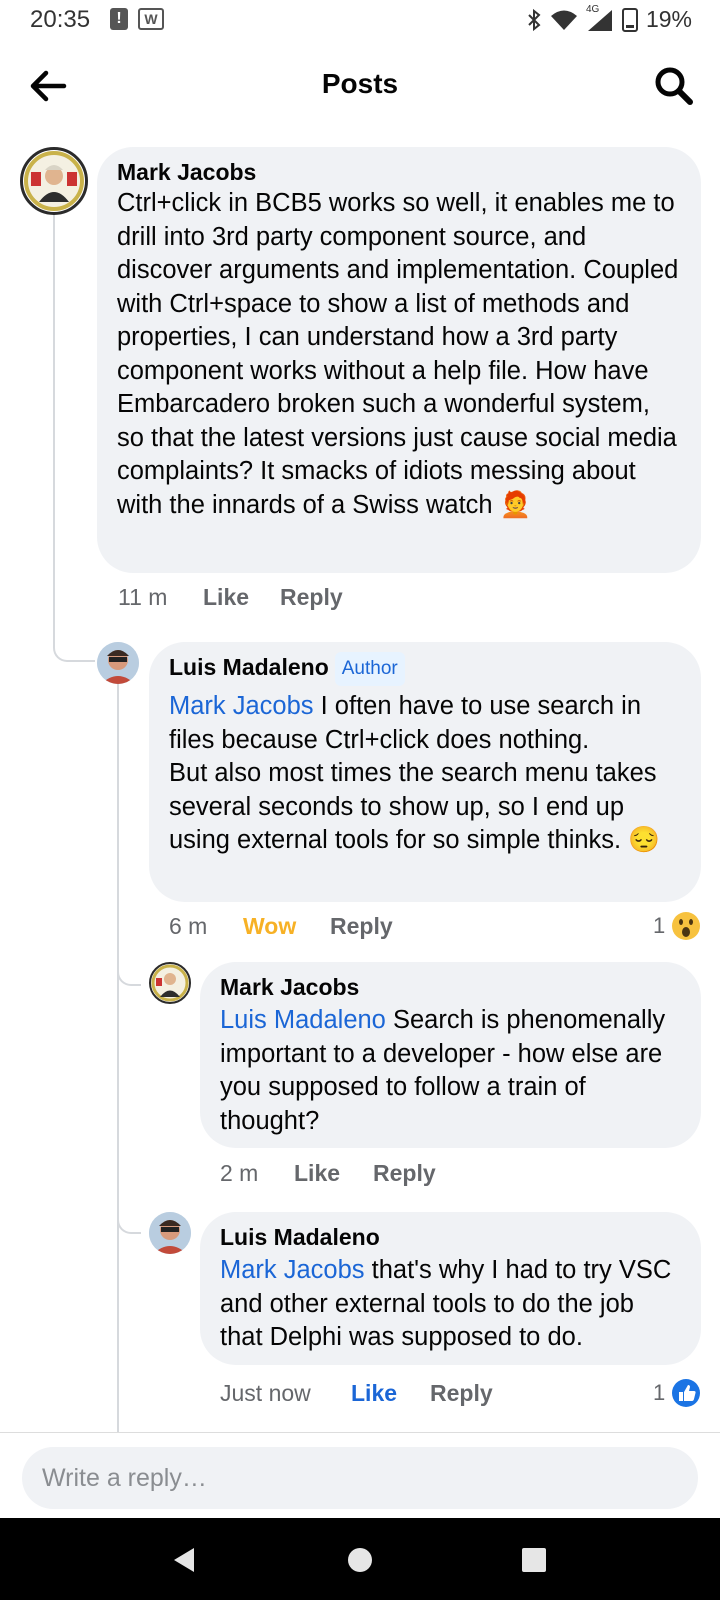 The image size is (720, 1600). Describe the element at coordinates (188, 926) in the screenshot. I see `comment-time: 6 m` at that location.